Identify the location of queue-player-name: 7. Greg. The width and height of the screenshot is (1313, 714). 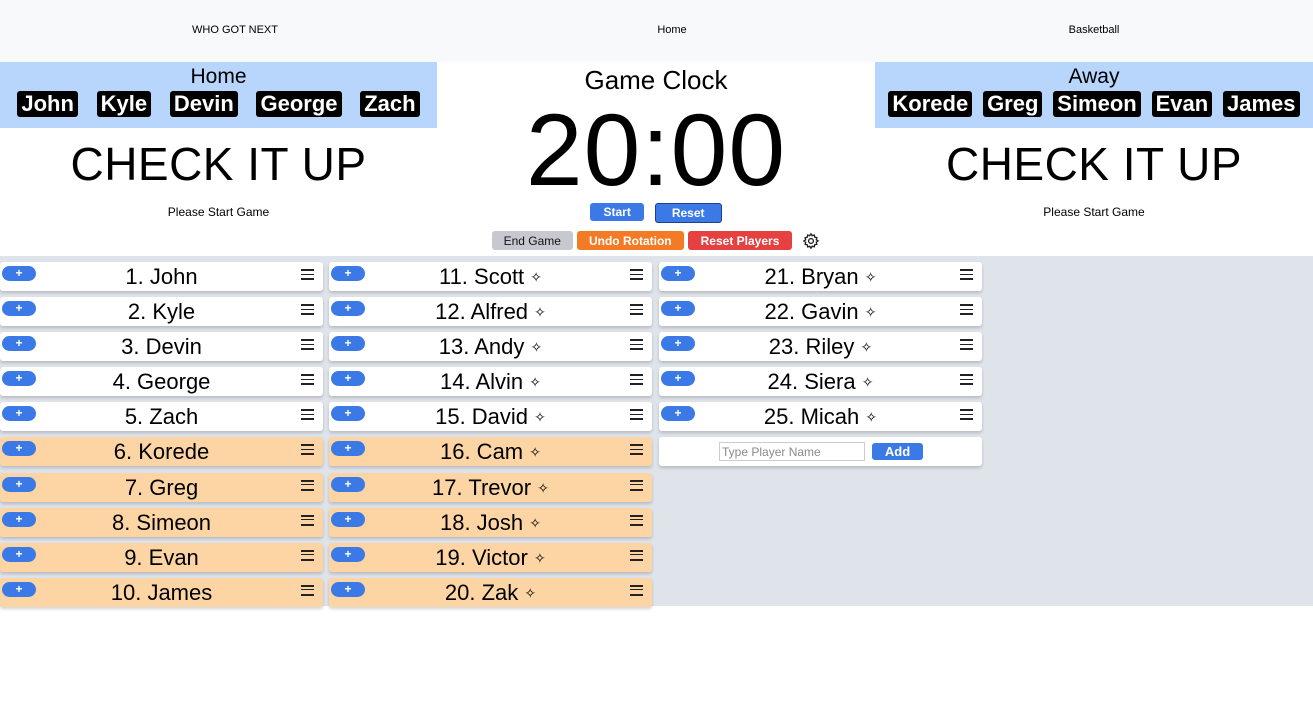
(161, 488).